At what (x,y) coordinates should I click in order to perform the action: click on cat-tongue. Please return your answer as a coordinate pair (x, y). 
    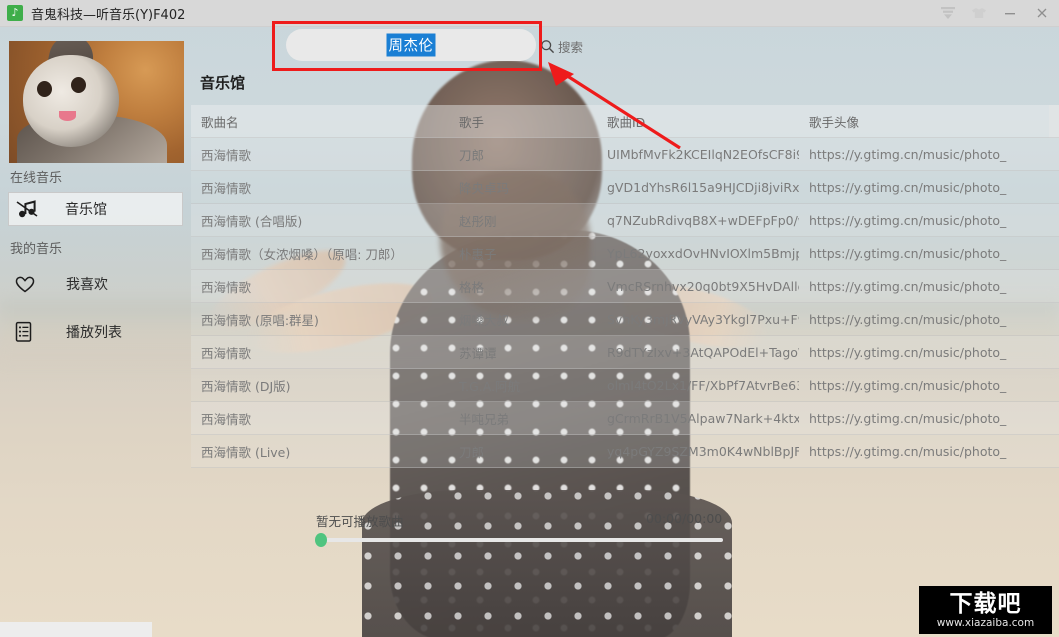
    Looking at the image, I should click on (67, 116).